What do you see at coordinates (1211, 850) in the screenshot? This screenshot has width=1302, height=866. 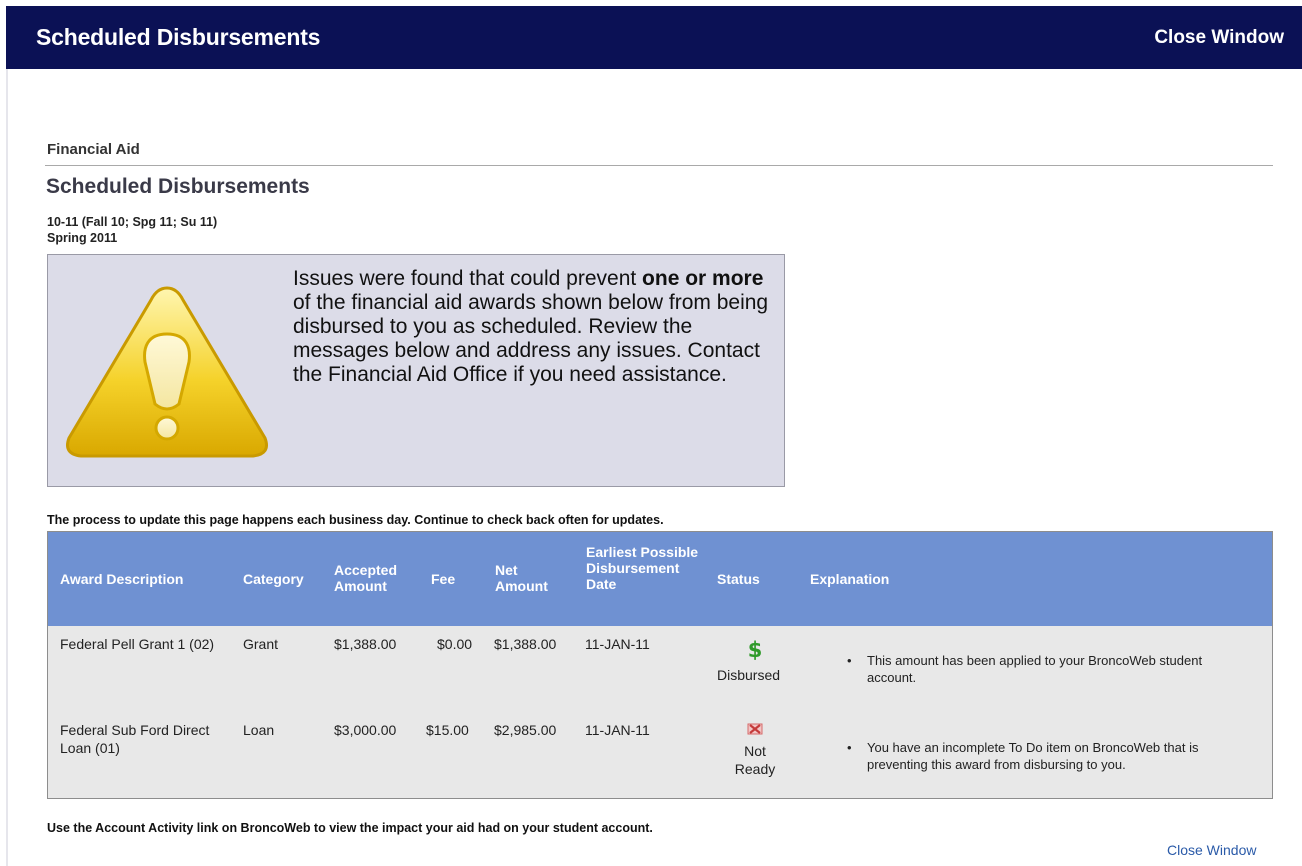 I see `footer-close-window-link: Close Window` at bounding box center [1211, 850].